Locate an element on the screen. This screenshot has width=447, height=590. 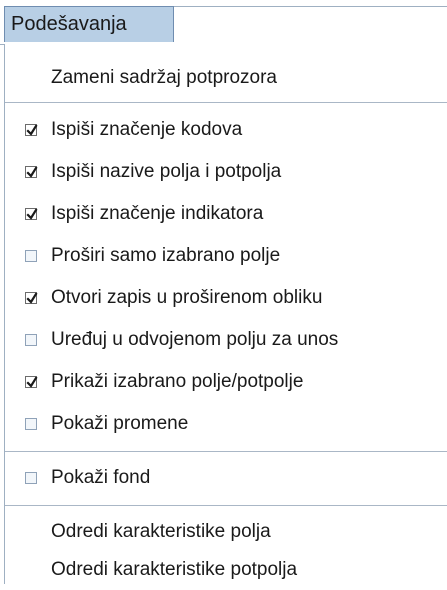
menu-item-show-field-names: Ispiši nazive polja i potpolja is located at coordinates (226, 172).